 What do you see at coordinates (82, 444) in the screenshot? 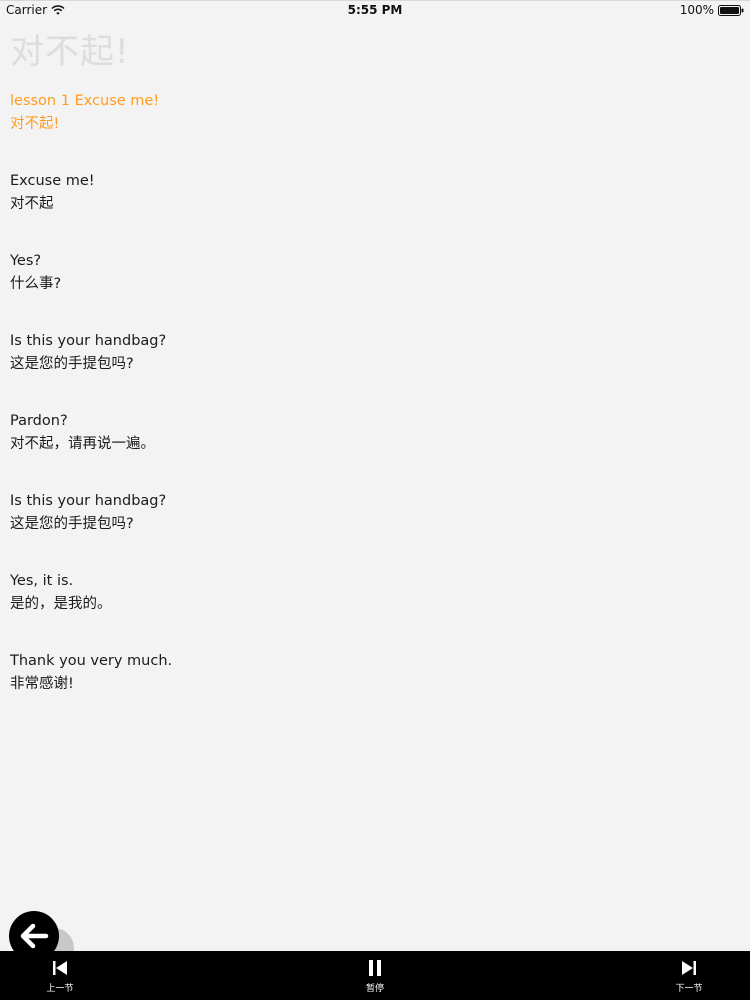
I see `line-chinese: 对不起，请再说一遍。` at bounding box center [82, 444].